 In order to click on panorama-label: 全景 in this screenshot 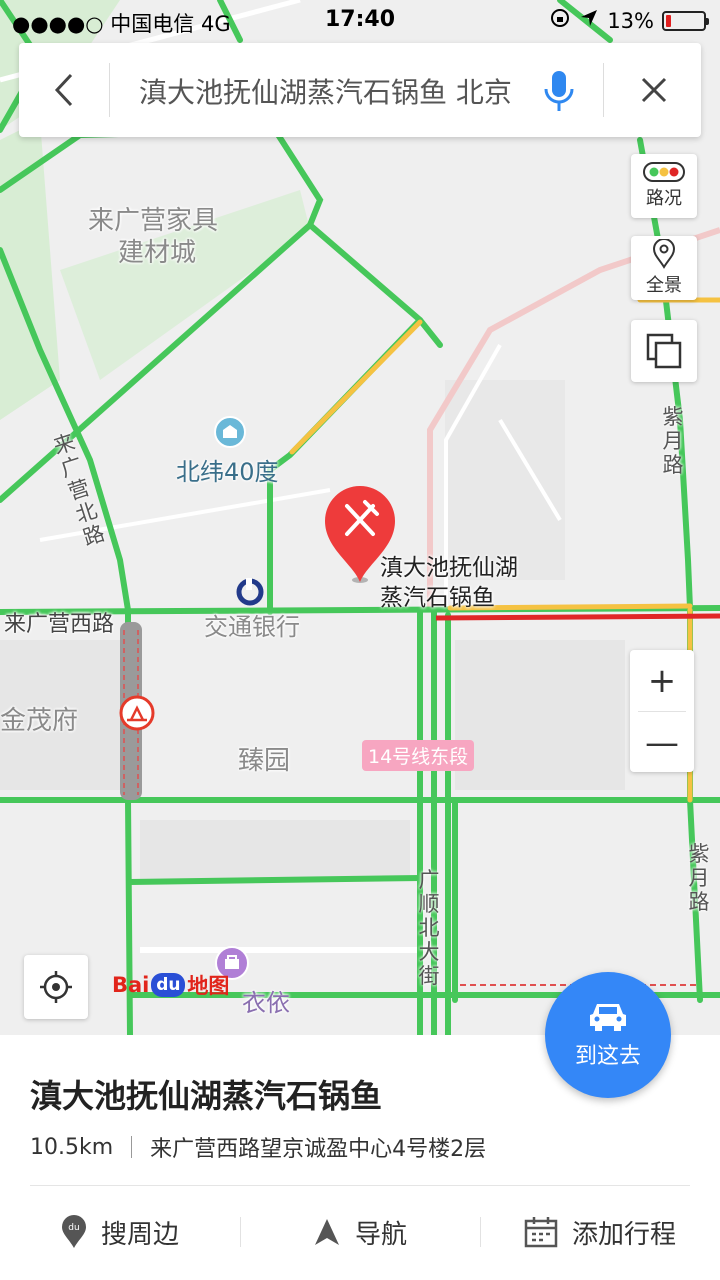, I will do `click(664, 285)`.